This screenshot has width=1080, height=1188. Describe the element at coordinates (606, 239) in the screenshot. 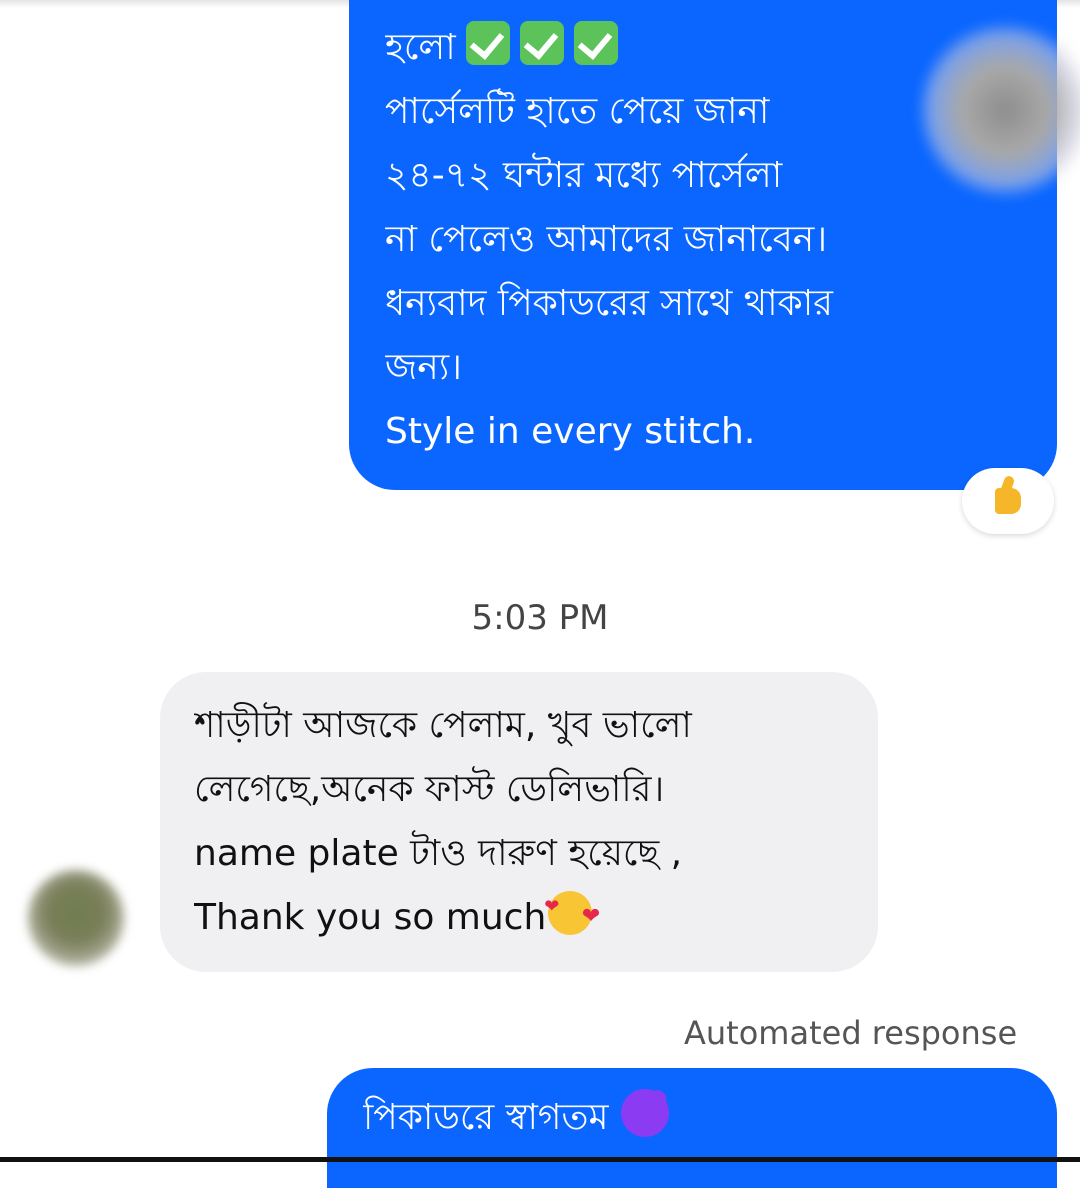

I see `message-line: না পেলেও আমাদের জানাবেন।` at that location.